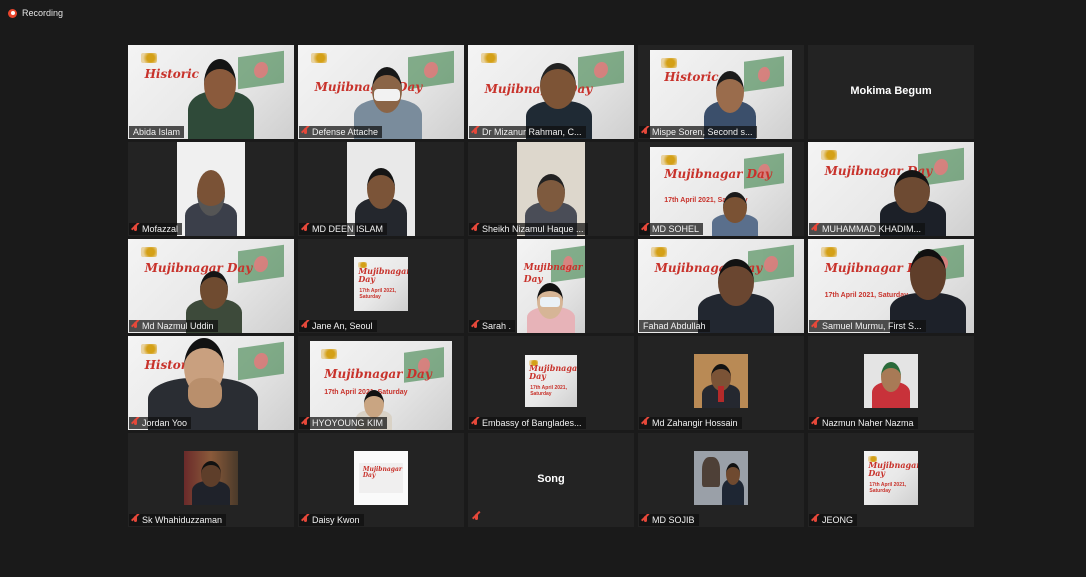 The width and height of the screenshot is (1086, 577). Describe the element at coordinates (492, 326) in the screenshot. I see `participant-name-label: Sarah .` at that location.